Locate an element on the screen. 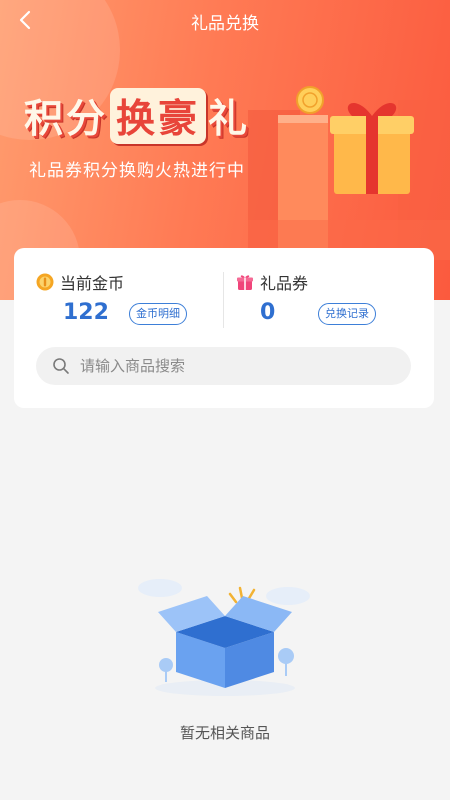 Image resolution: width=450 pixels, height=800 pixels. search-icon is located at coordinates (61, 366).